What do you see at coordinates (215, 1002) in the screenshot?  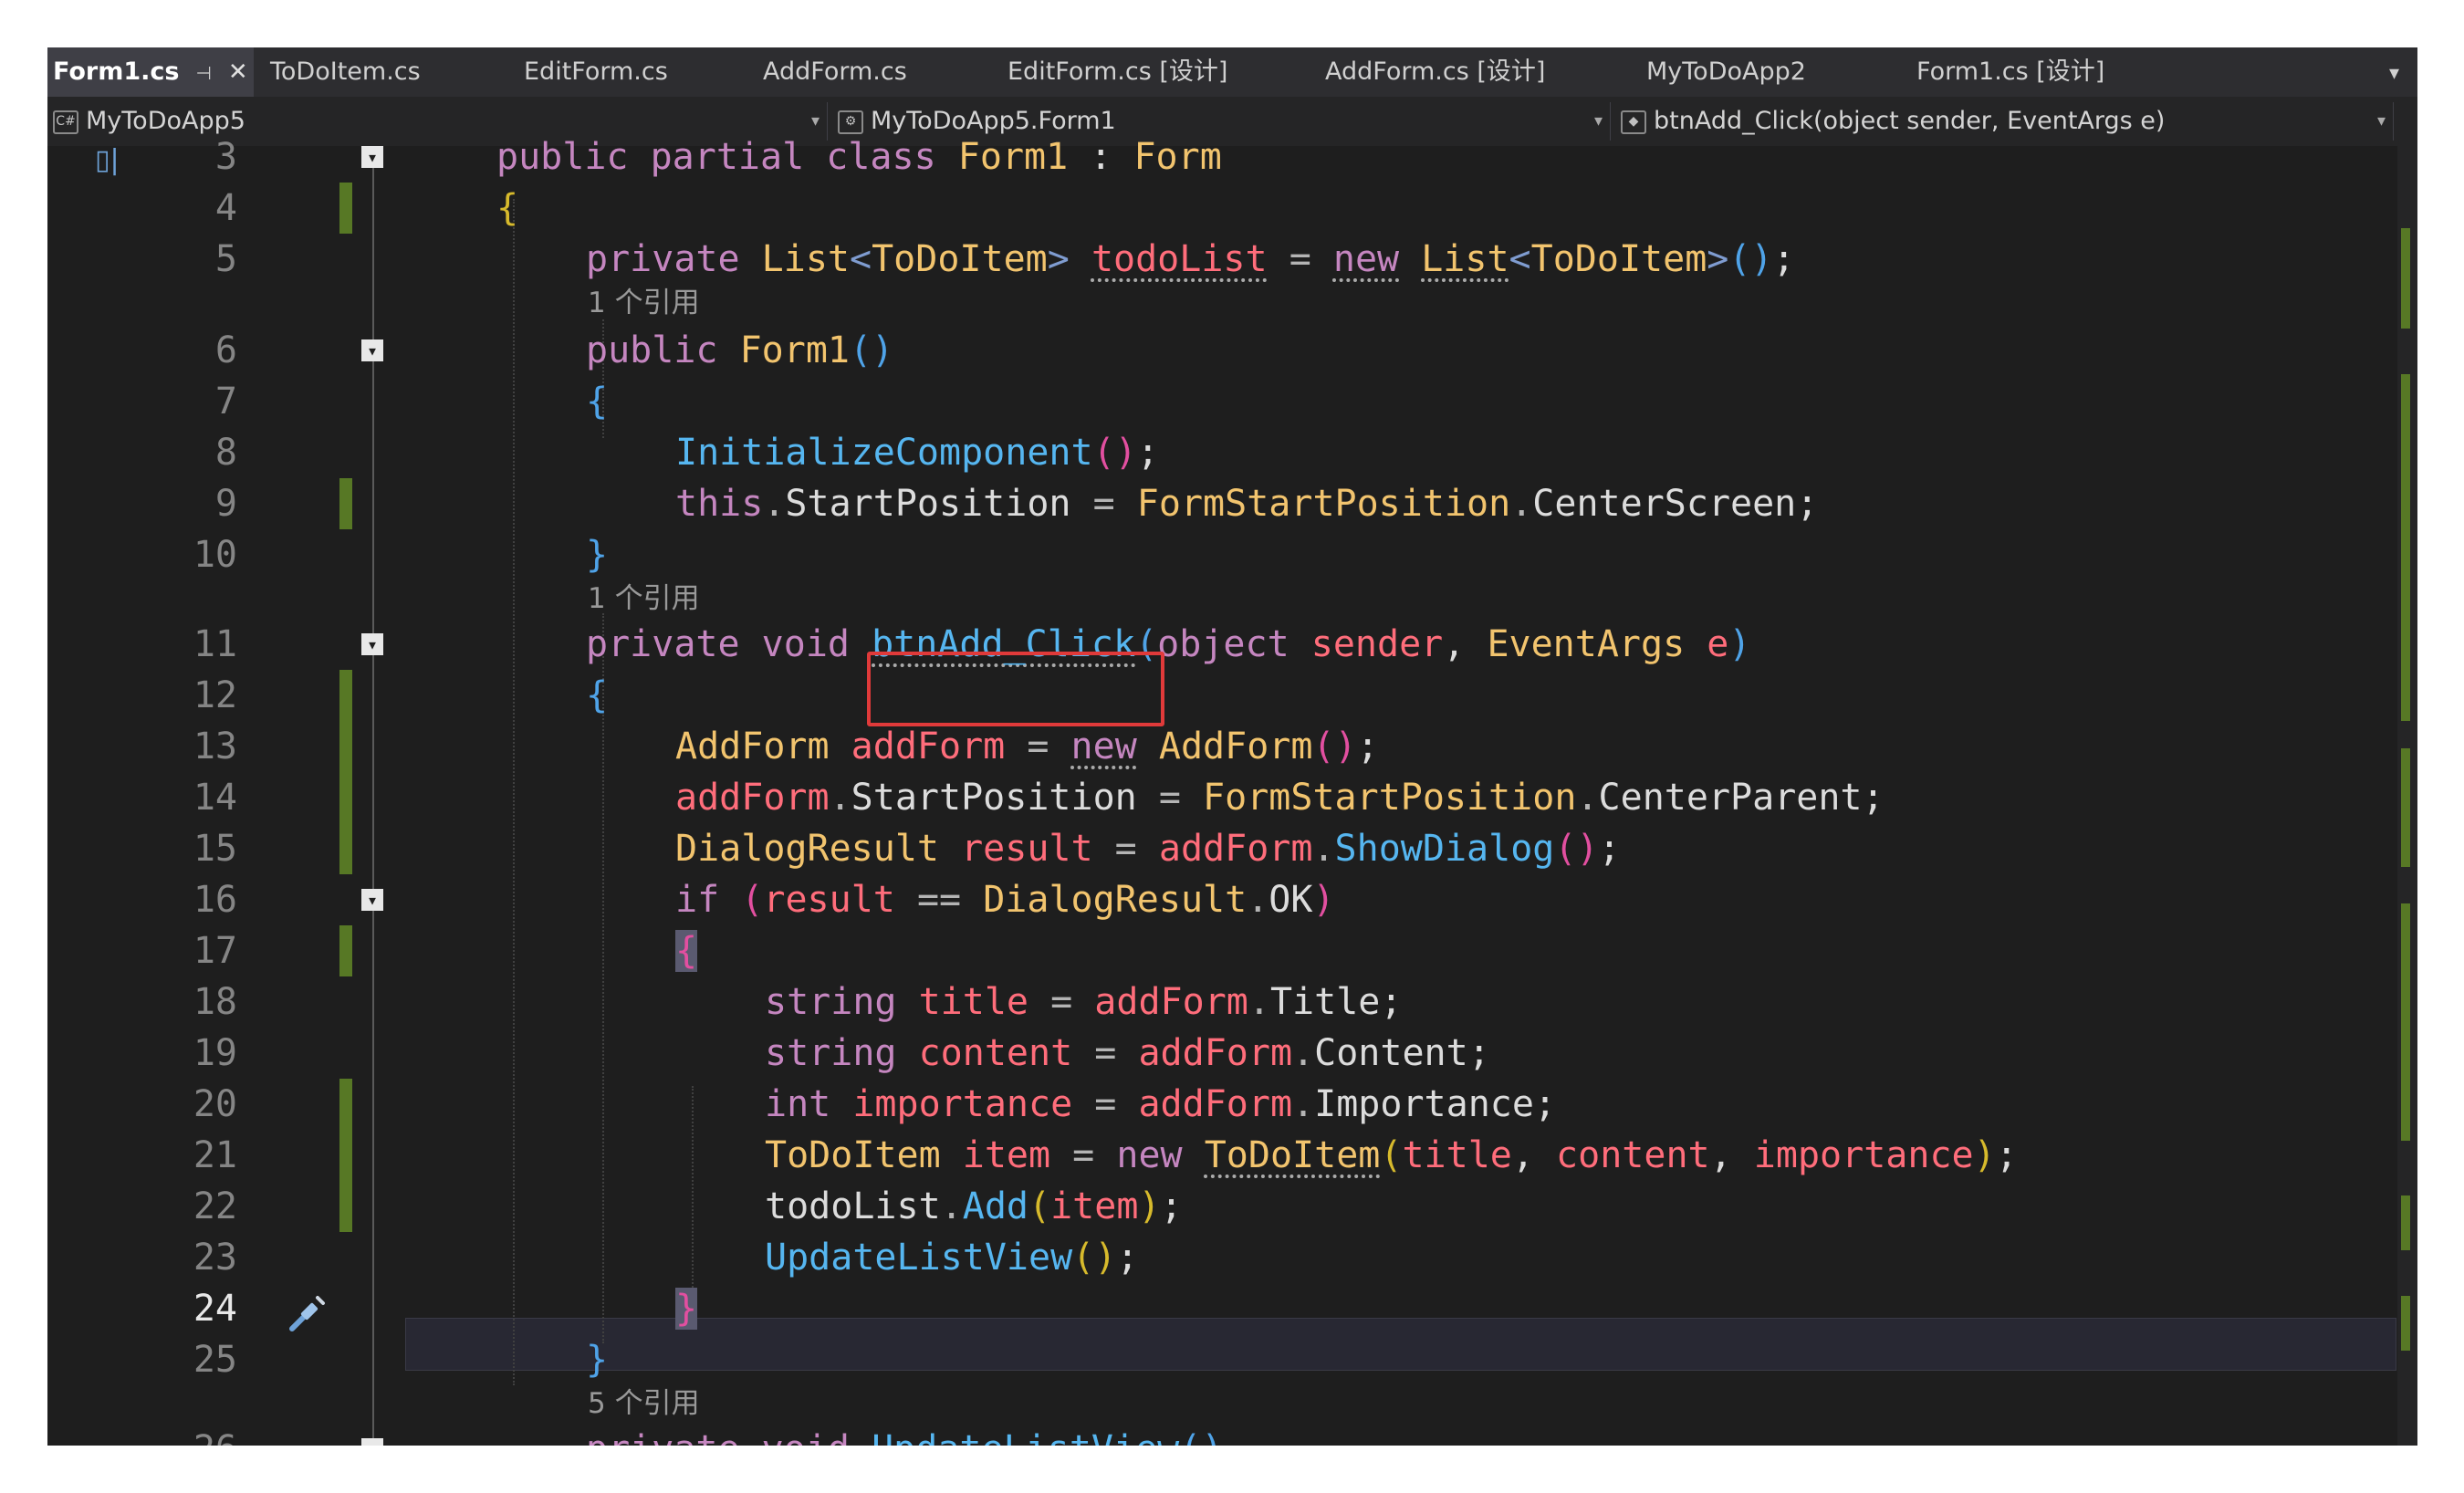 I see `line-number: 18` at bounding box center [215, 1002].